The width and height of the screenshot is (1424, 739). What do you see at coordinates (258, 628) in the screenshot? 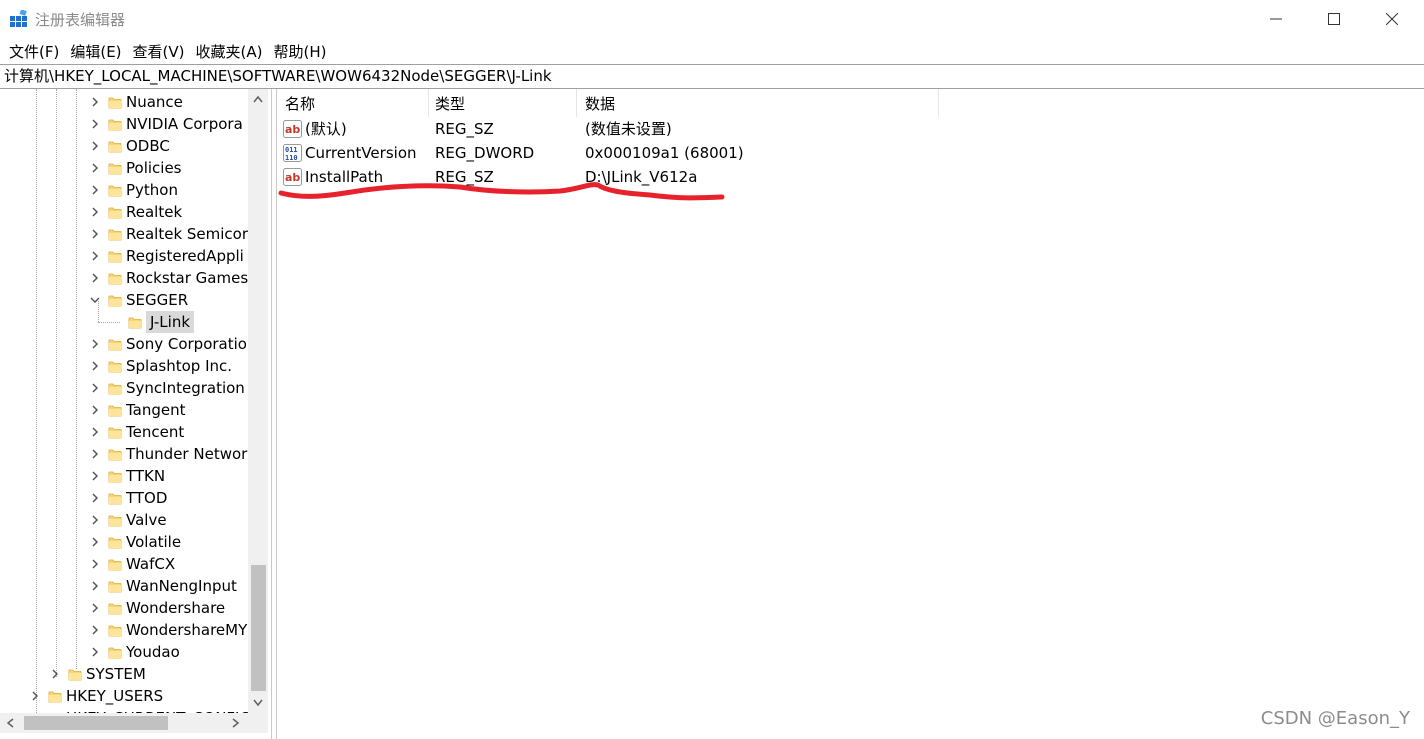
I see `tree-vertical-scroll-thumb` at bounding box center [258, 628].